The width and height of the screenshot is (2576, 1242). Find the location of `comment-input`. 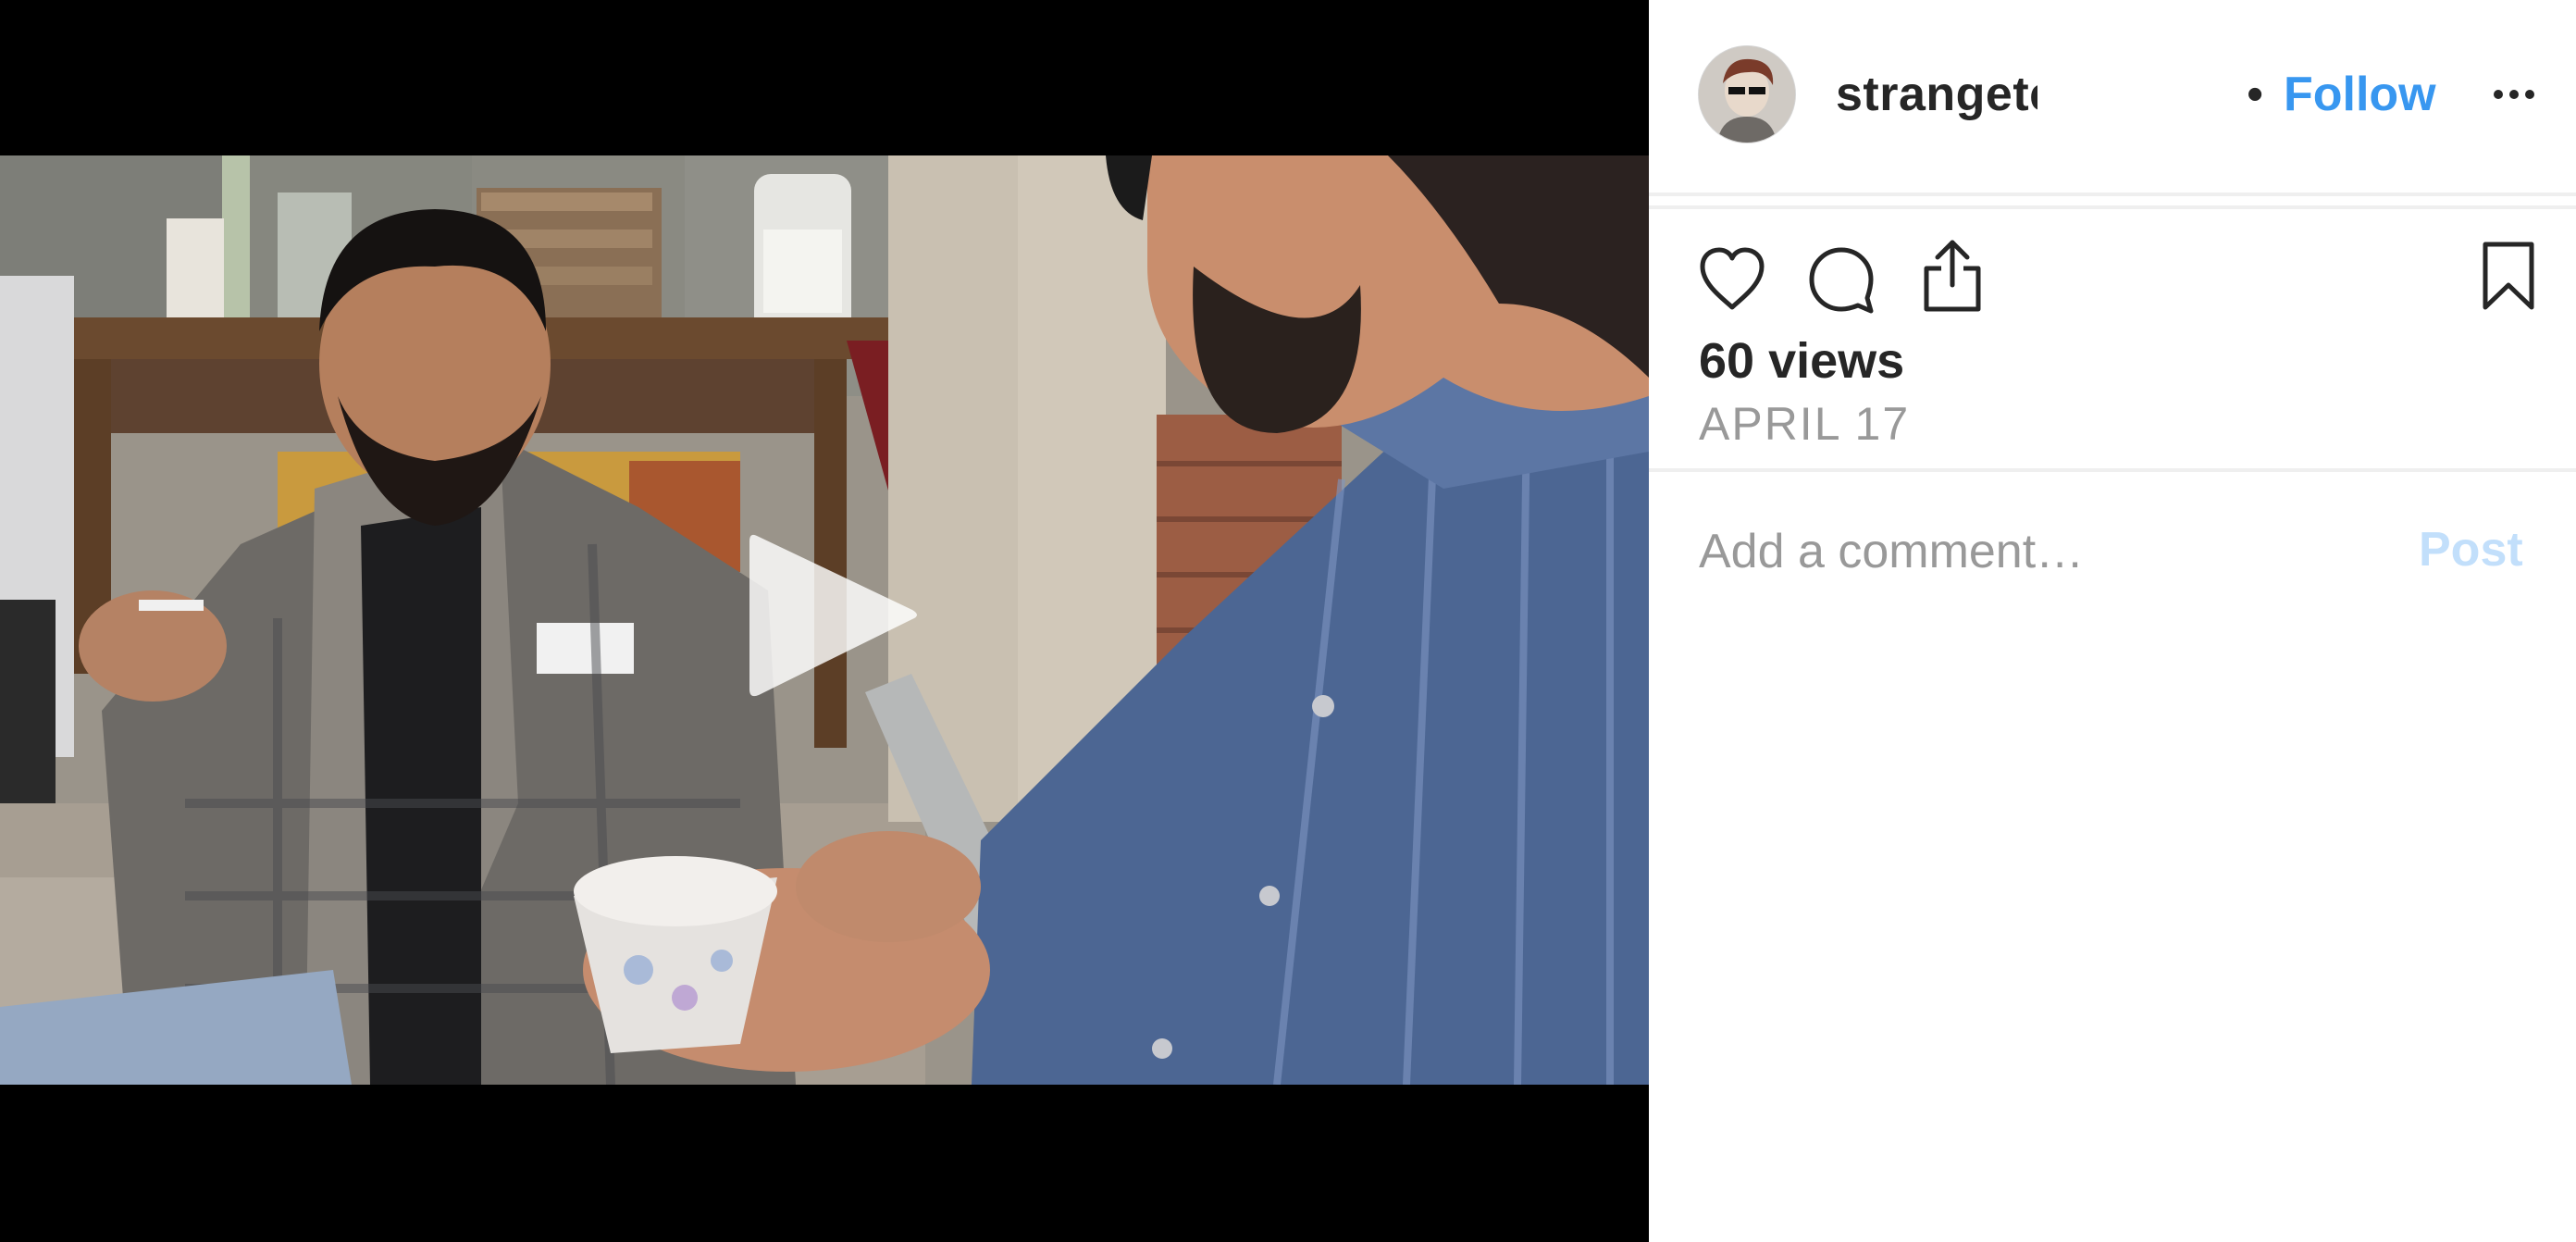

comment-input is located at coordinates (2051, 551).